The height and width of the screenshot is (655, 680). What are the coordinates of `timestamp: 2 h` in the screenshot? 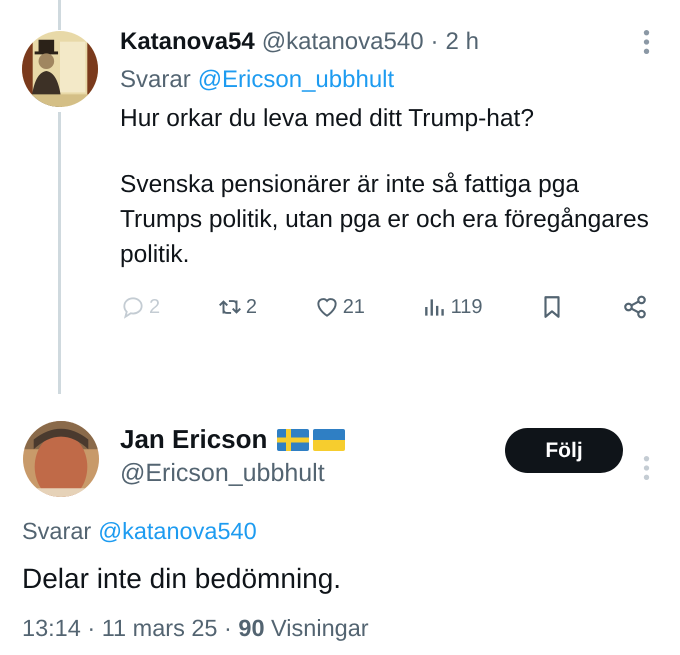 It's located at (462, 42).